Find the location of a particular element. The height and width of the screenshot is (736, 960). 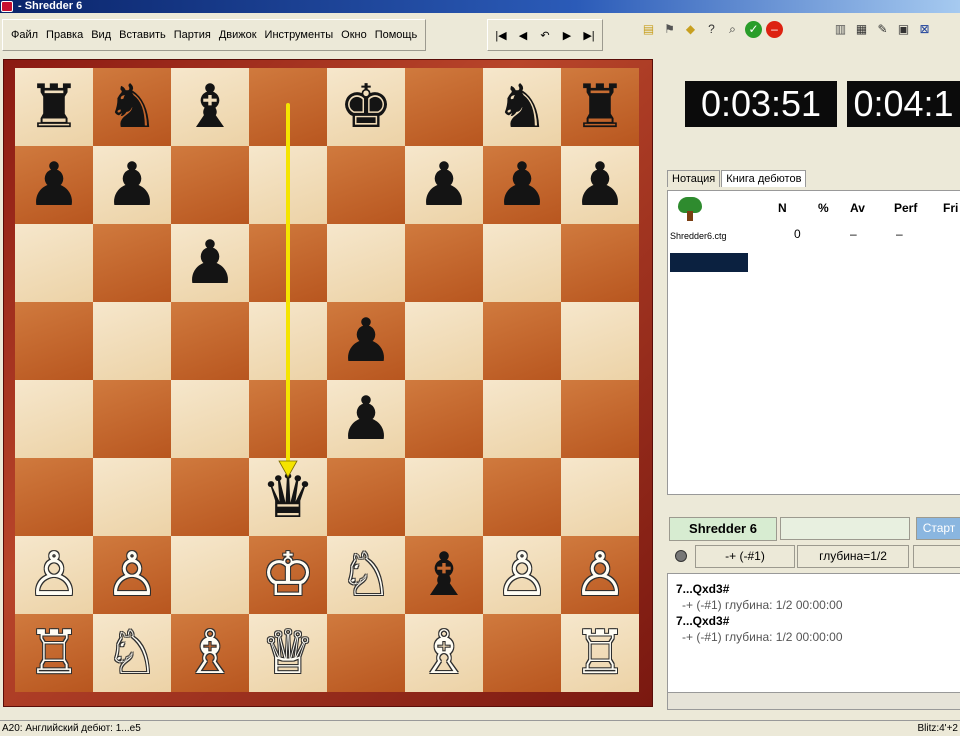

next-move-button: ▶ is located at coordinates (567, 35).